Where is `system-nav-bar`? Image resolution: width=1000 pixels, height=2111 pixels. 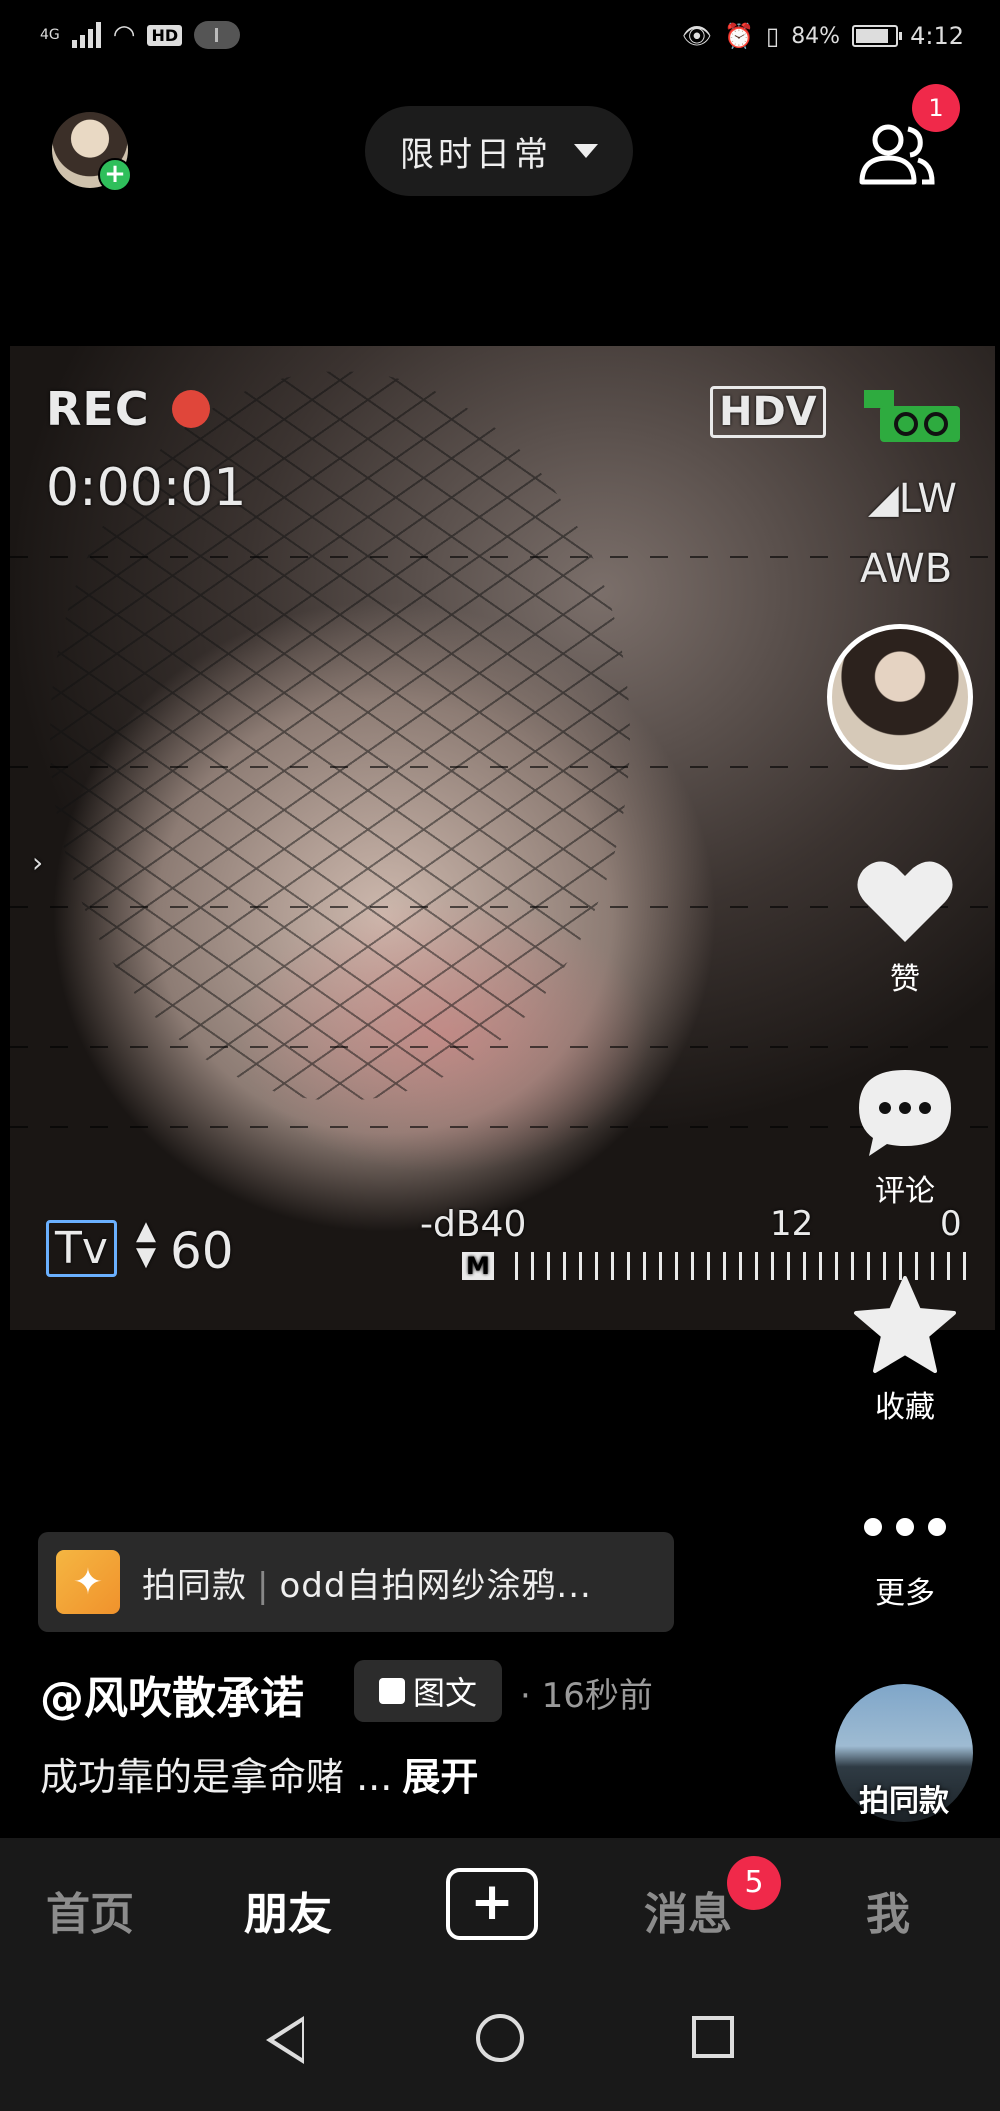
system-nav-bar is located at coordinates (500, 2044).